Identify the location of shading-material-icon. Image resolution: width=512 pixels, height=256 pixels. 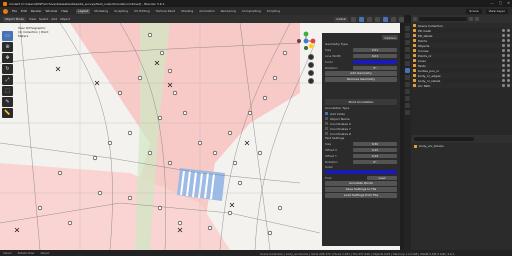
(401, 19).